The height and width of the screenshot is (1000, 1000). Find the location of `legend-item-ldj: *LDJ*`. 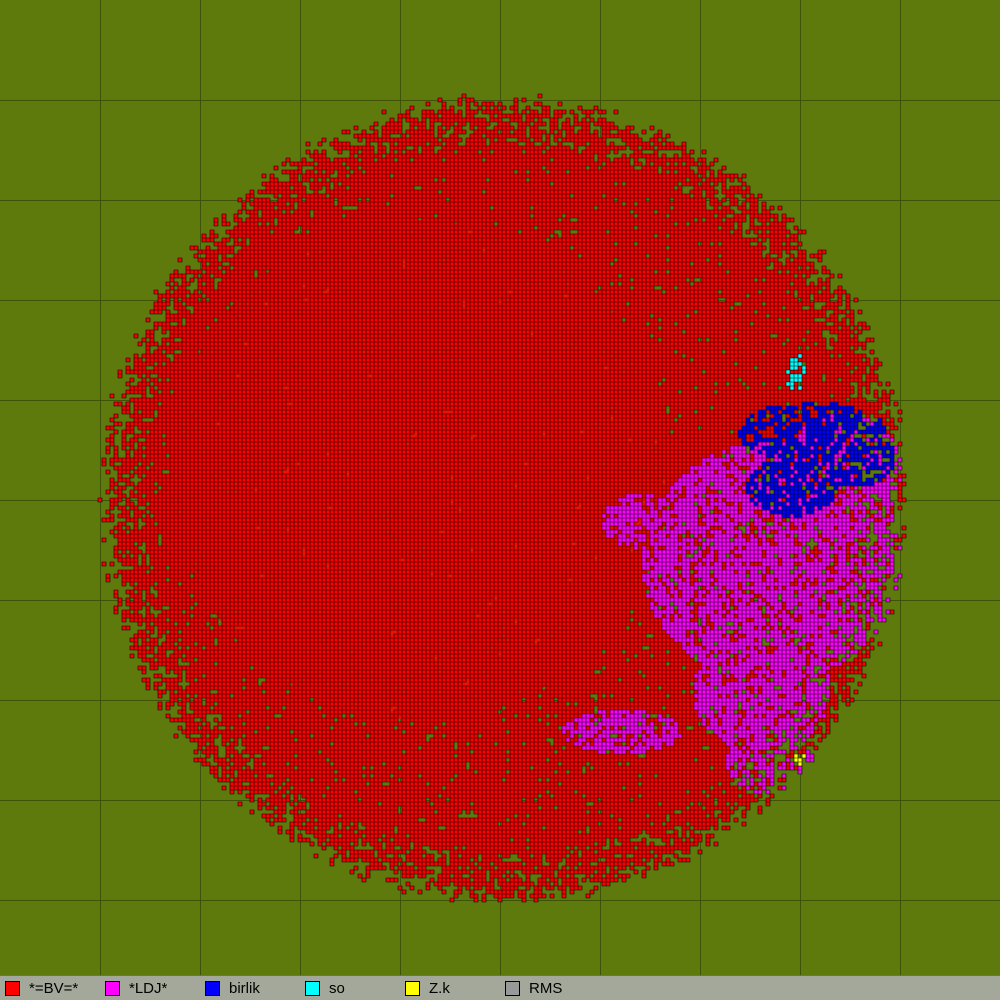

legend-item-ldj: *LDJ* is located at coordinates (136, 988).